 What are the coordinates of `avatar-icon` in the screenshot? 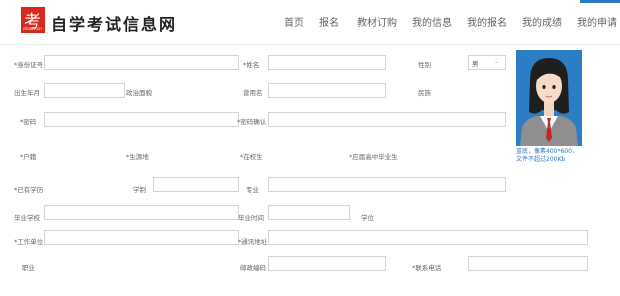 It's located at (549, 102).